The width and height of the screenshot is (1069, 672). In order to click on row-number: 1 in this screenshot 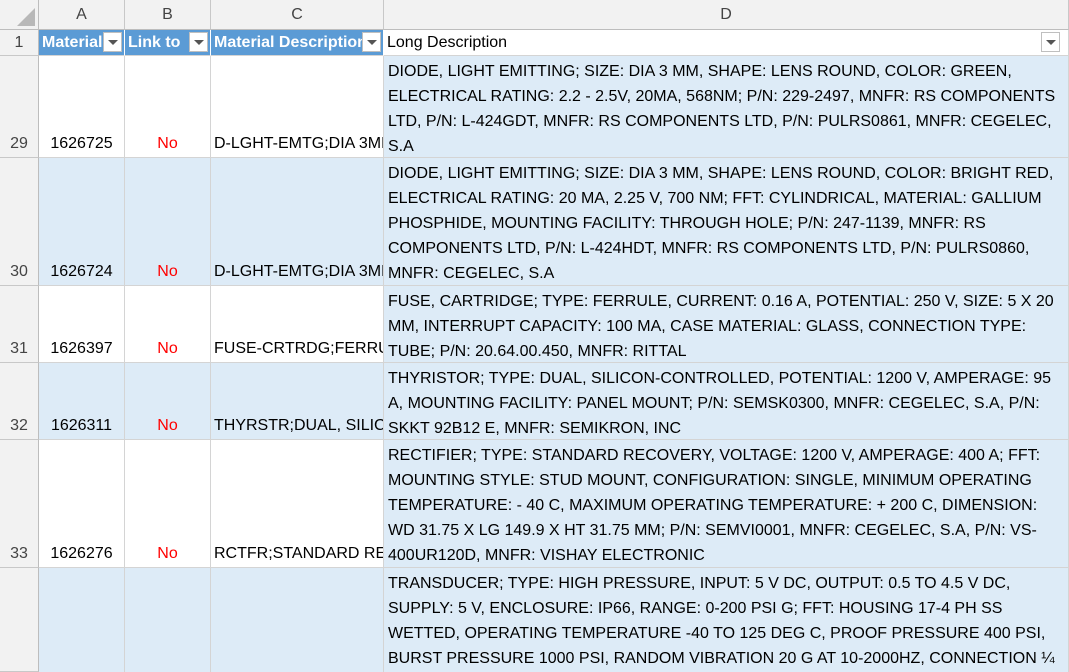, I will do `click(19, 42)`.